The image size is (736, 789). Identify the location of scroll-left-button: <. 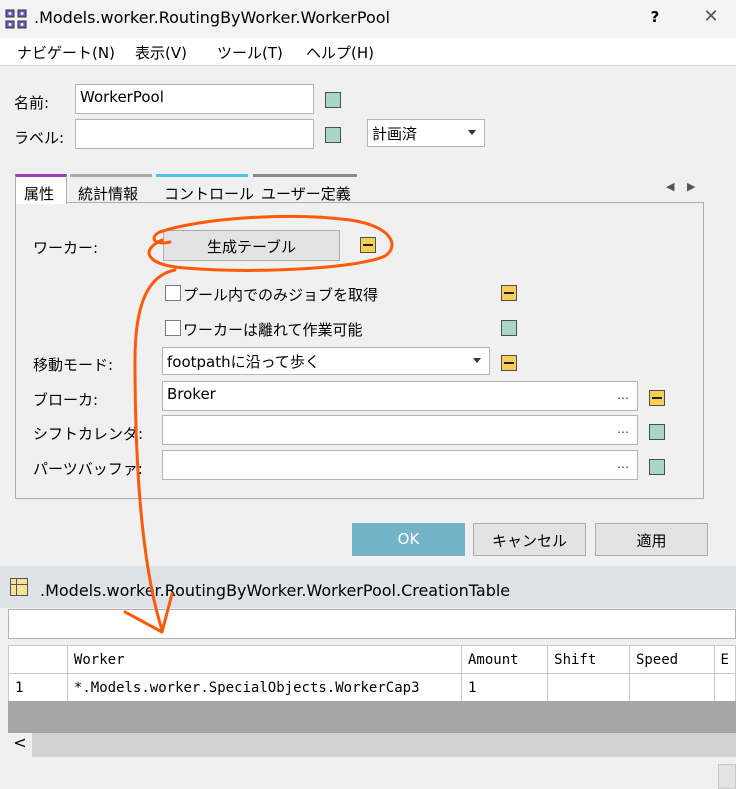
(20, 745).